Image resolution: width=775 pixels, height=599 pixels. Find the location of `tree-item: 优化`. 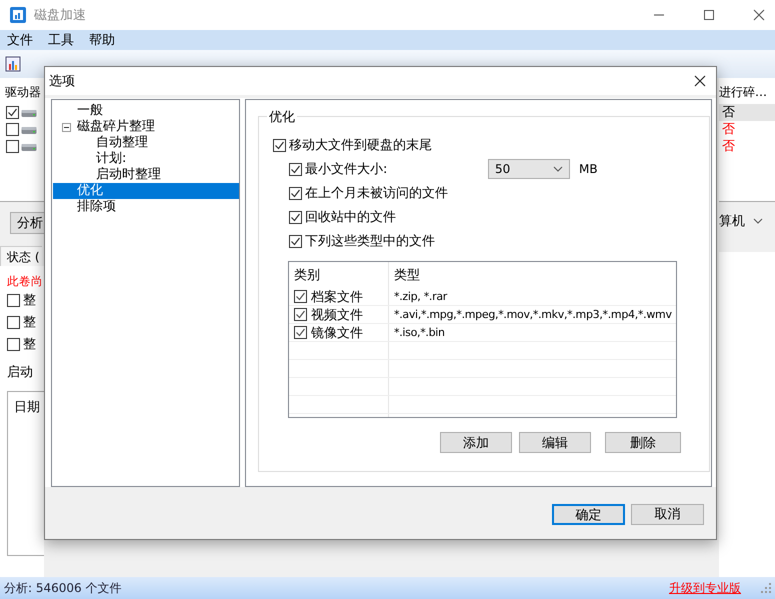

tree-item: 优化 is located at coordinates (146, 191).